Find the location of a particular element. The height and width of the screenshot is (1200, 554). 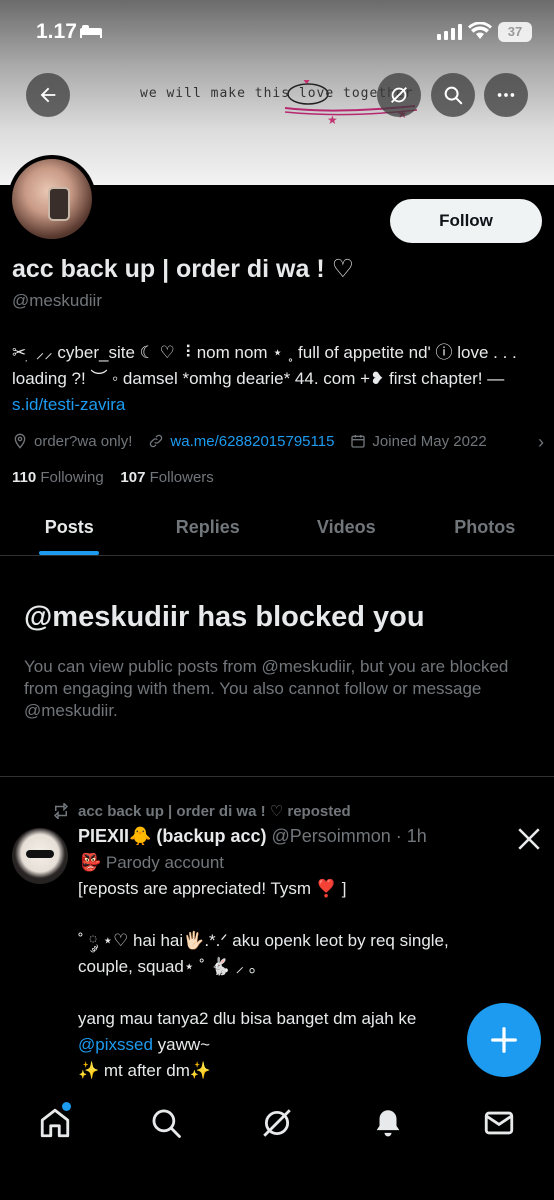

nav-messages is located at coordinates (499, 1123).